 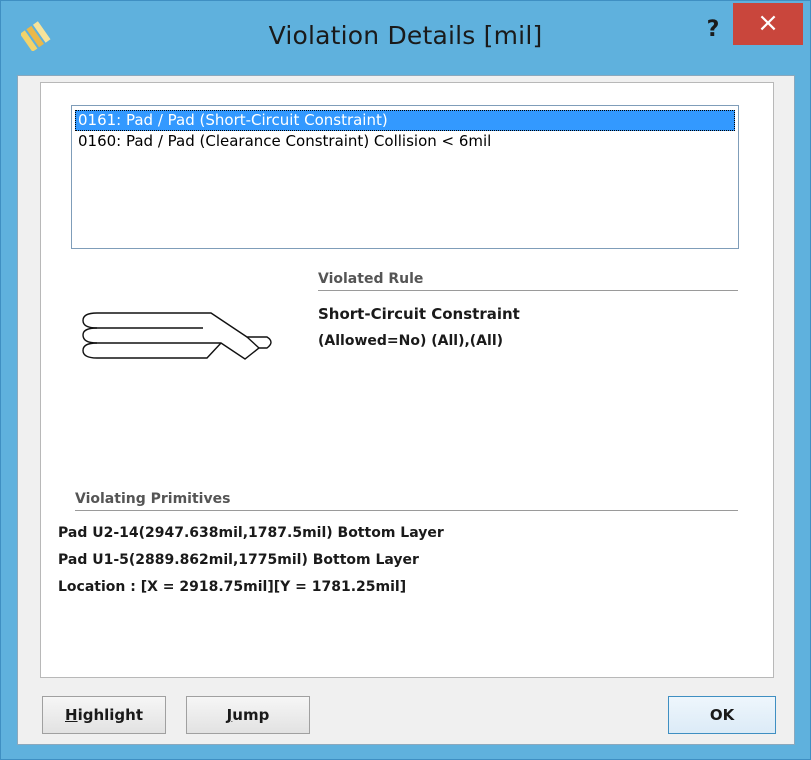 I want to click on violating-primitives-header: Violating Primitives, so click(x=406, y=501).